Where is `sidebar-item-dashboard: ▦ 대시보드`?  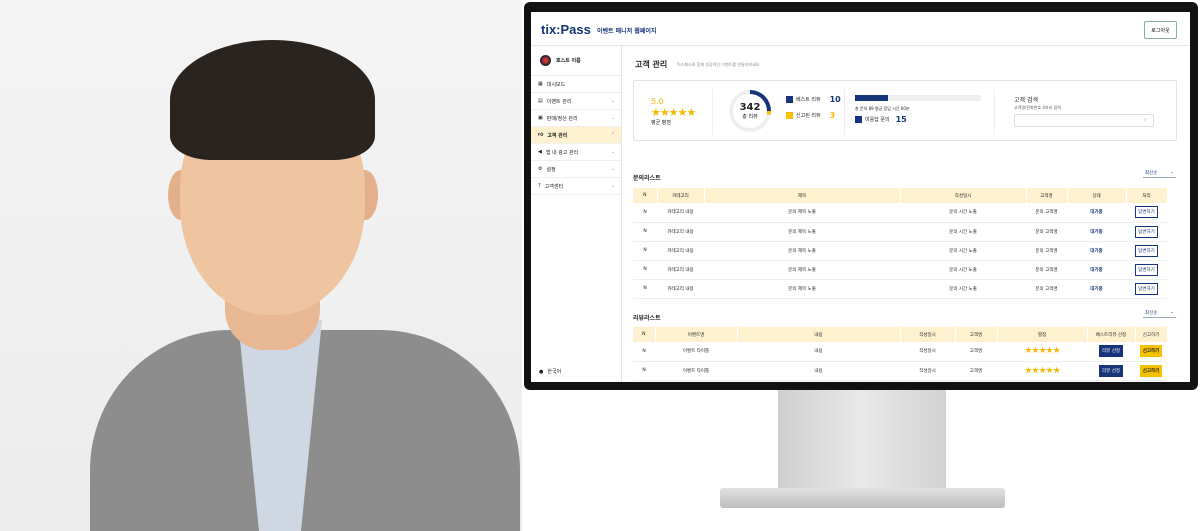 sidebar-item-dashboard: ▦ 대시보드 is located at coordinates (576, 84).